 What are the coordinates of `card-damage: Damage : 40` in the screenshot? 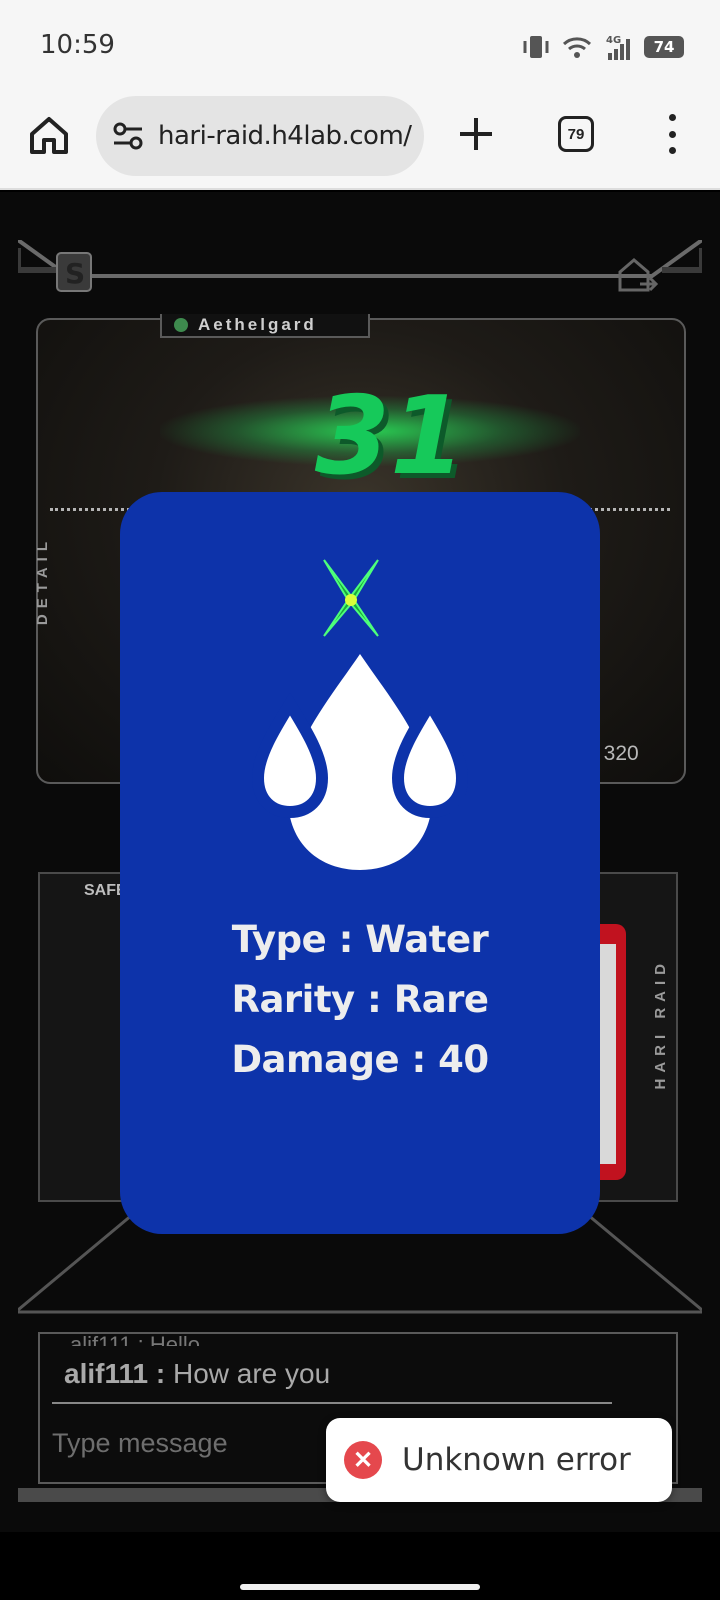 It's located at (360, 1059).